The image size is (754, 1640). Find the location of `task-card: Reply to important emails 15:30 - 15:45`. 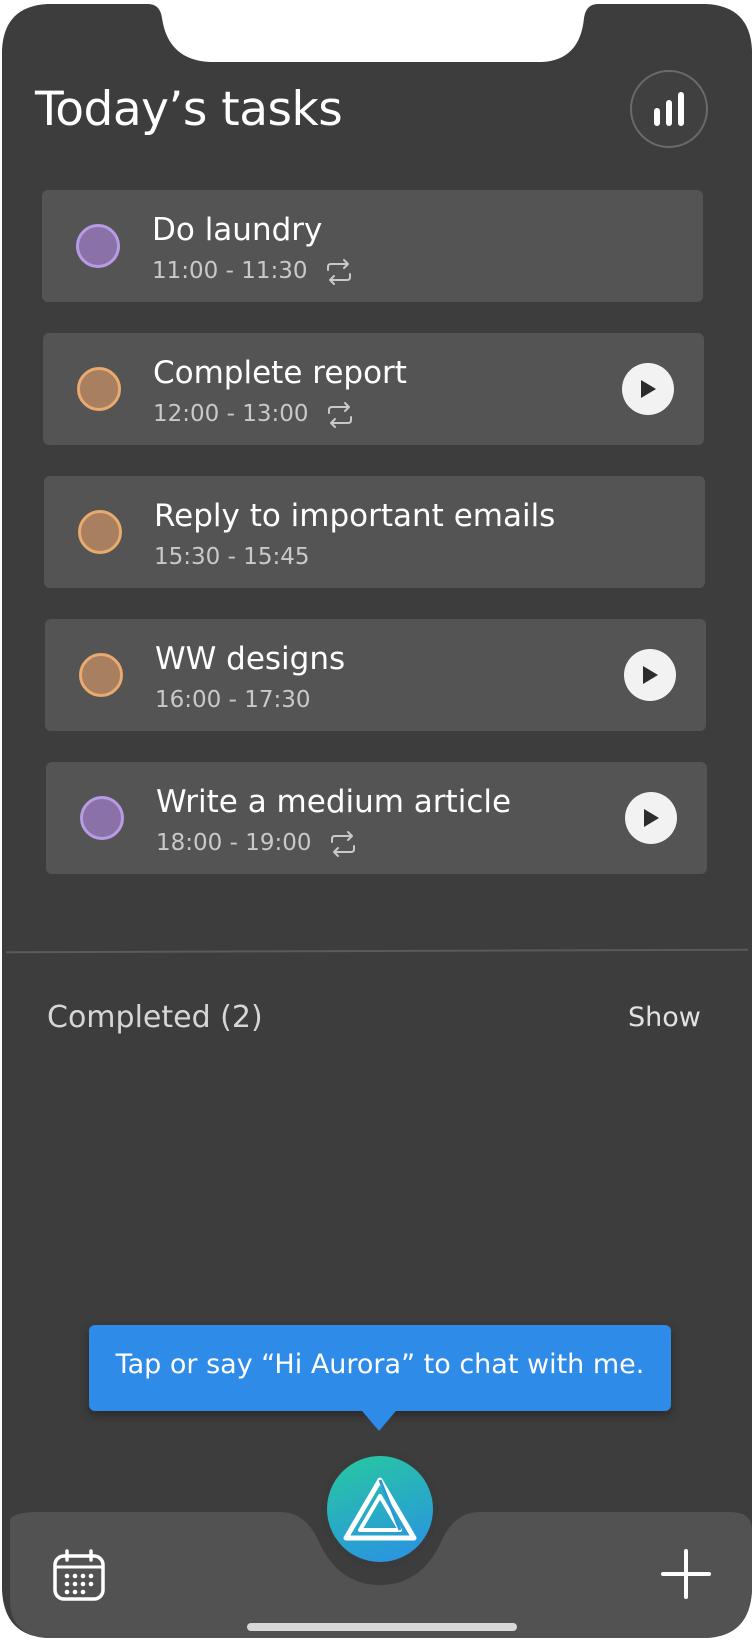

task-card: Reply to important emails 15:30 - 15:45 is located at coordinates (374, 532).